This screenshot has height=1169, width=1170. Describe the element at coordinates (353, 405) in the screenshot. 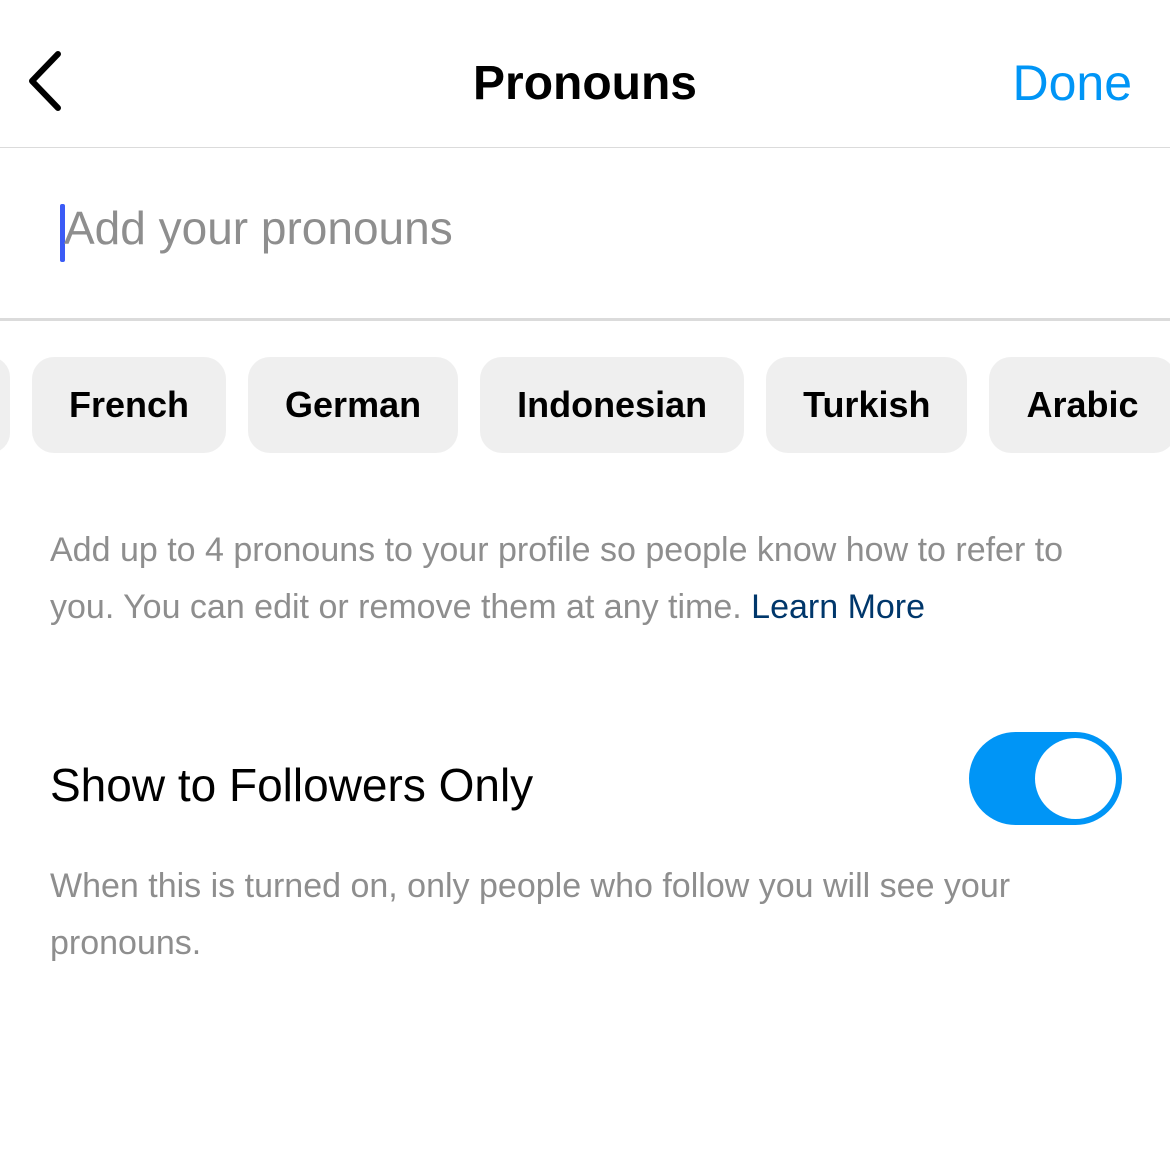

I see `language-chip-german: German` at that location.